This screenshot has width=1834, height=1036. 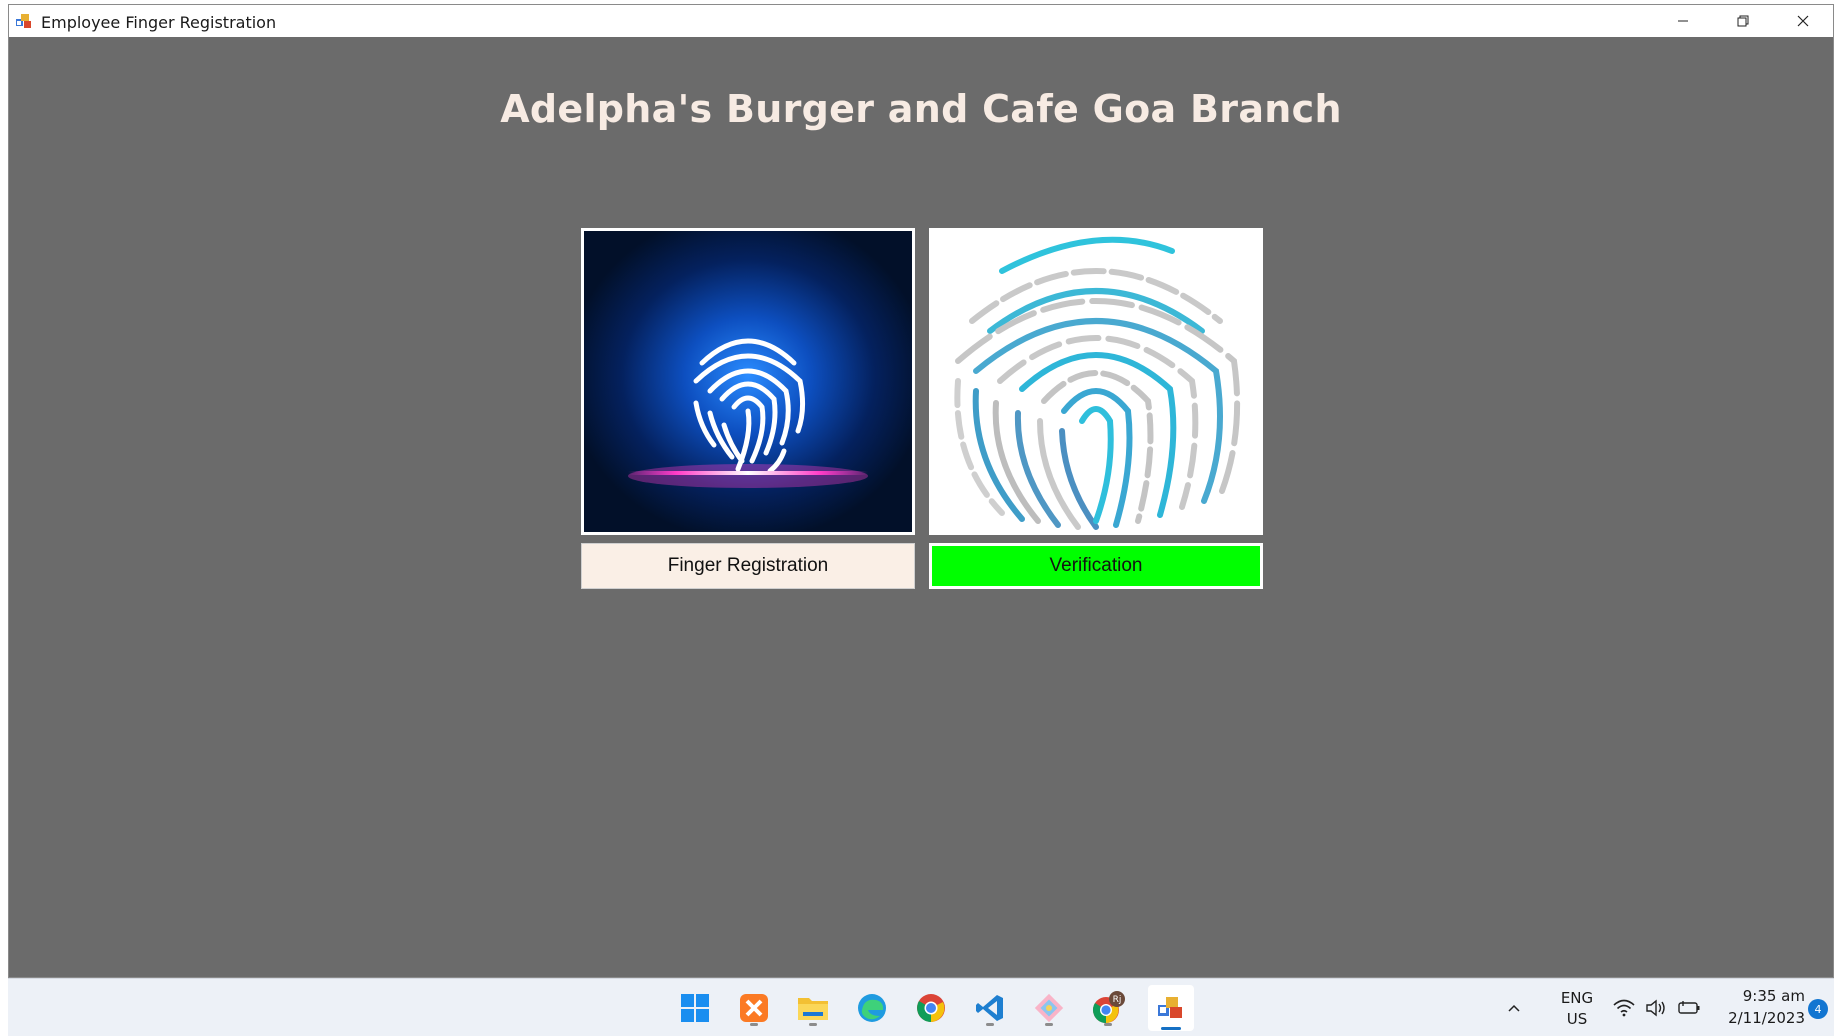 I want to click on winforms-app-icon, so click(x=1170, y=1007).